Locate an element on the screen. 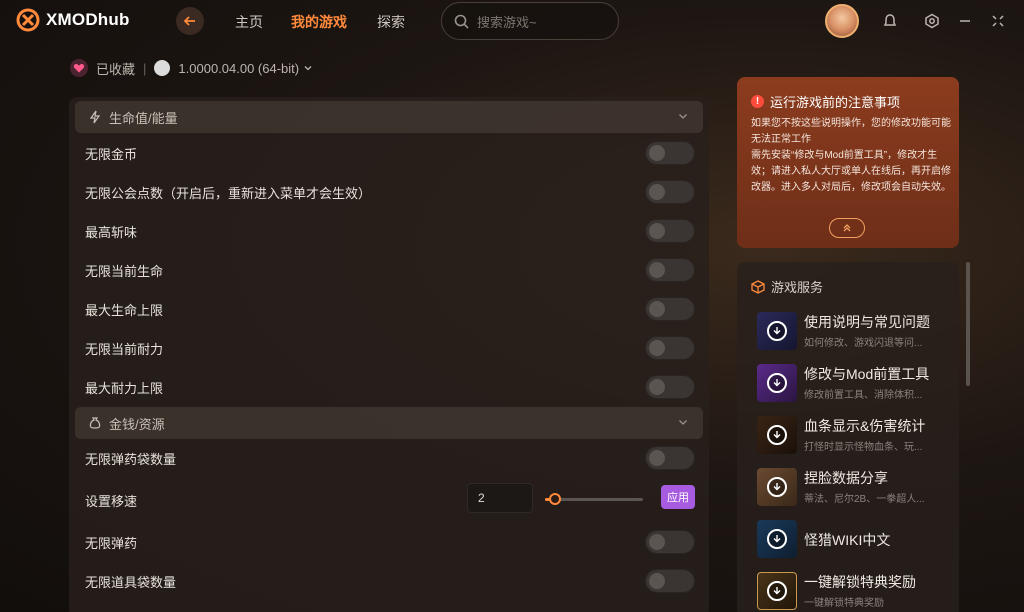 The height and width of the screenshot is (612, 1024). notice-line: 如果您不按这些说明操作，您的修改功能可能无法正常工作 is located at coordinates (851, 131).